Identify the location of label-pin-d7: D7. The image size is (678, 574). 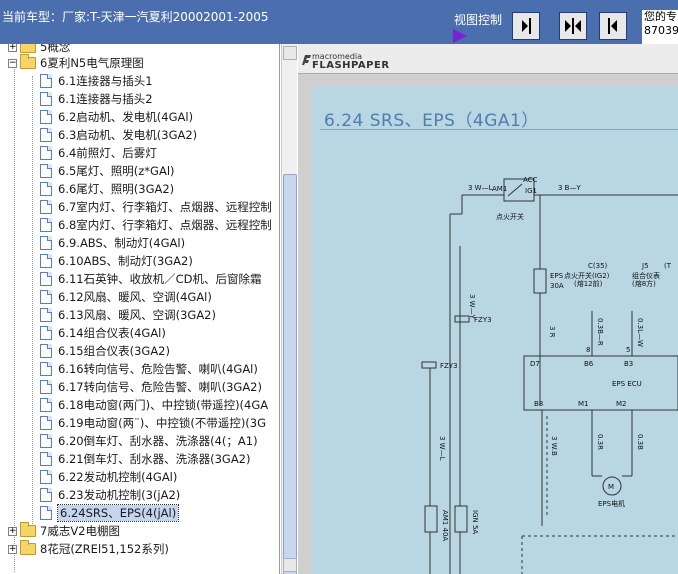
(535, 364).